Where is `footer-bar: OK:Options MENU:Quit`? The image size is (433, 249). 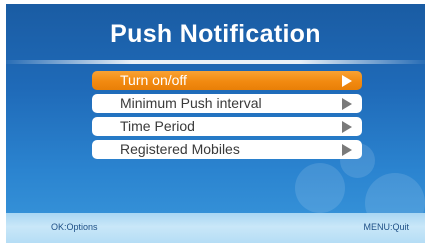 footer-bar: OK:Options MENU:Quit is located at coordinates (215, 228).